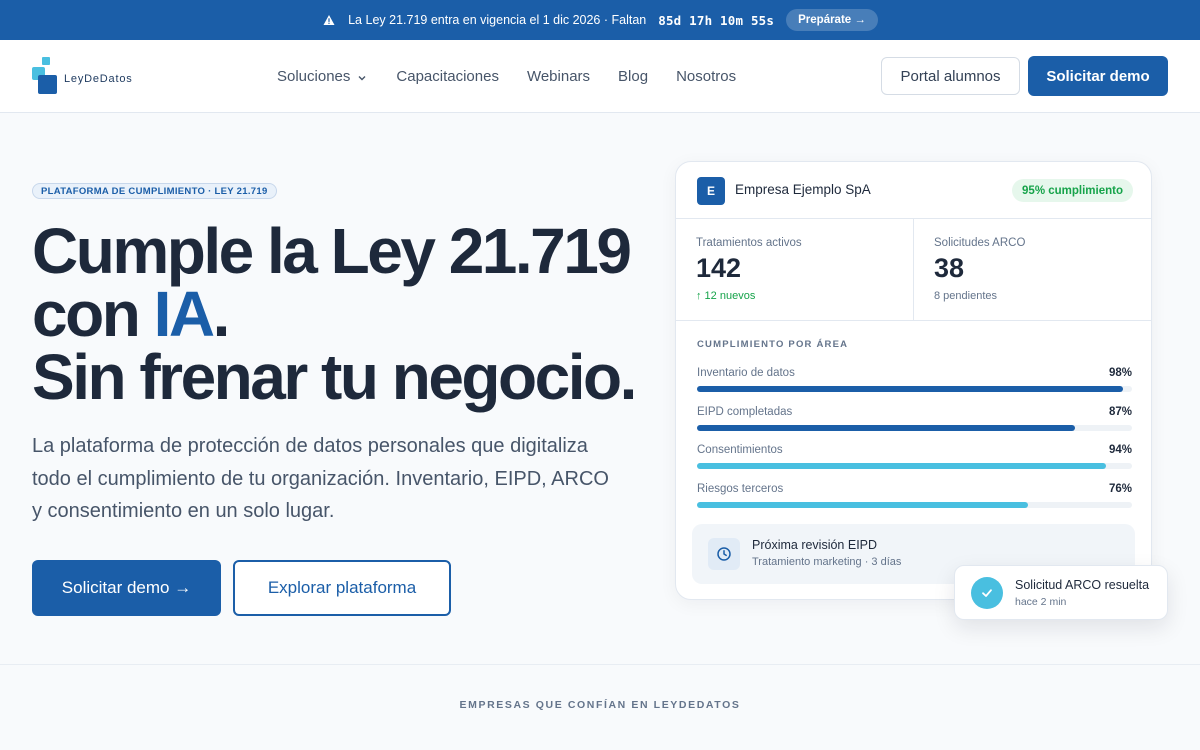  What do you see at coordinates (314, 76) in the screenshot?
I see `nav-label: Soluciones` at bounding box center [314, 76].